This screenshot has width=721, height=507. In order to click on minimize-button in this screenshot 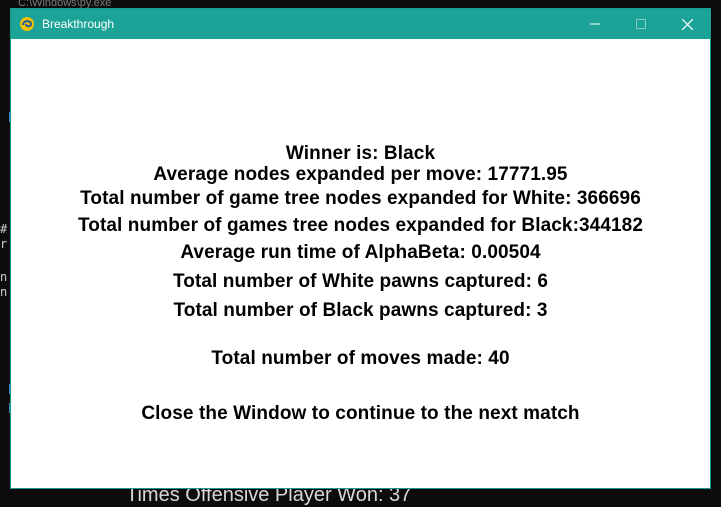, I will do `click(595, 24)`.